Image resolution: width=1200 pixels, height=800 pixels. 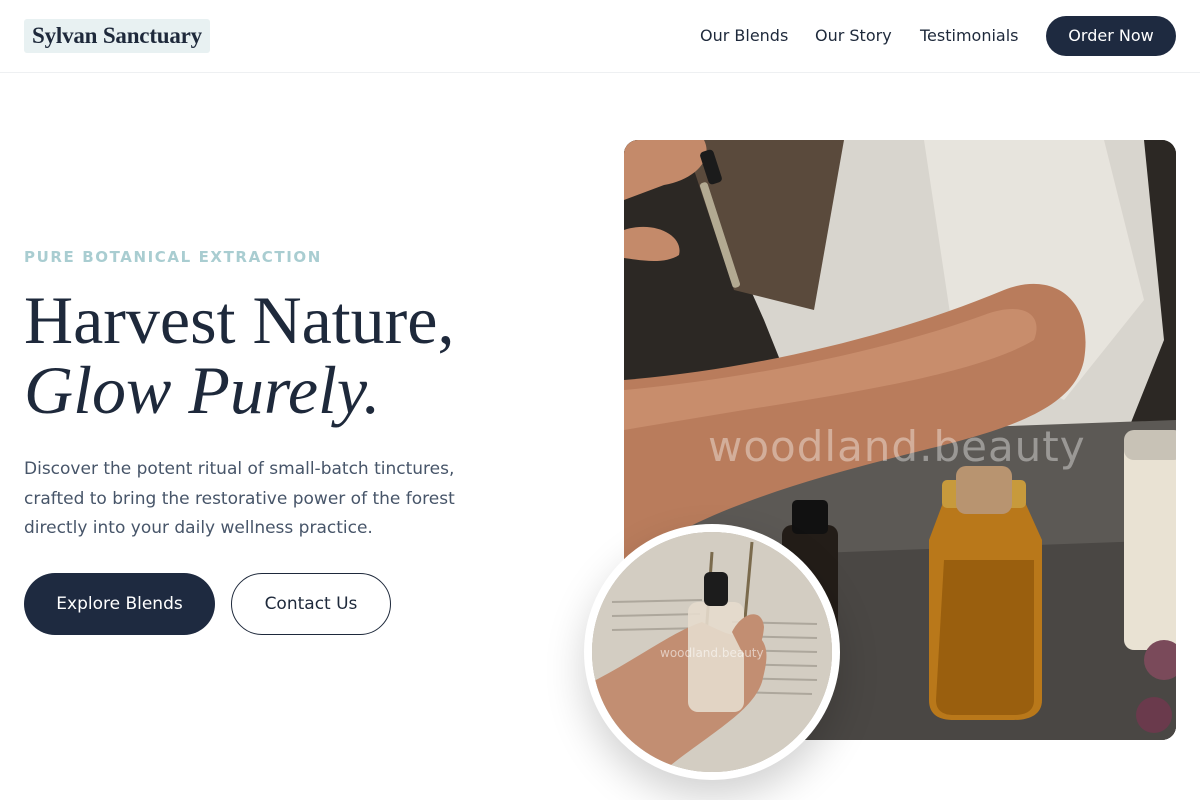 What do you see at coordinates (969, 36) in the screenshot?
I see `nav-testimonials: Testimonials` at bounding box center [969, 36].